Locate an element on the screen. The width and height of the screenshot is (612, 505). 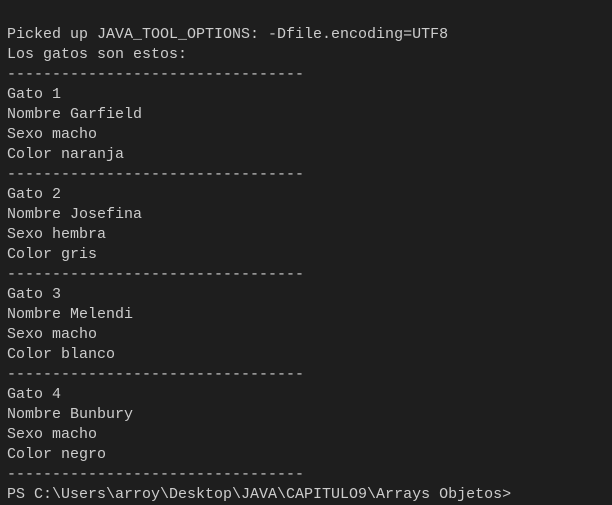
terminal-line: Nombre Josefina is located at coordinates (75, 214).